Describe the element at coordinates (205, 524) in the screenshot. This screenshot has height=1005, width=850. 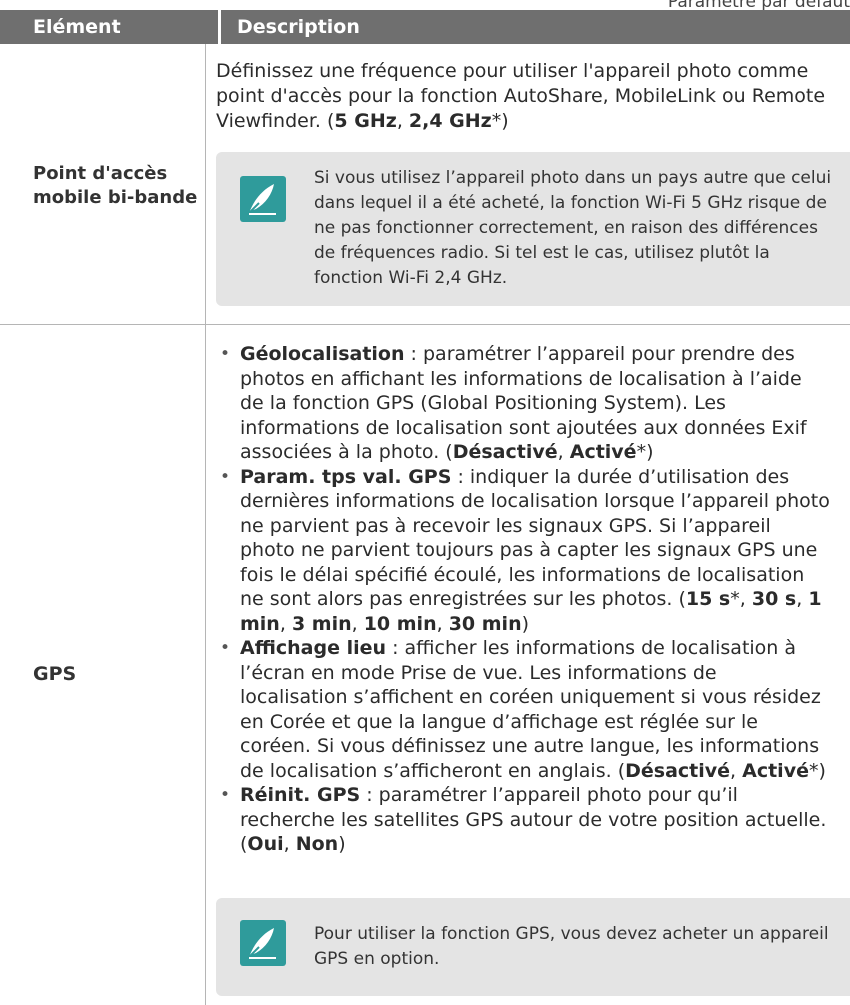
I see `column-divider` at that location.